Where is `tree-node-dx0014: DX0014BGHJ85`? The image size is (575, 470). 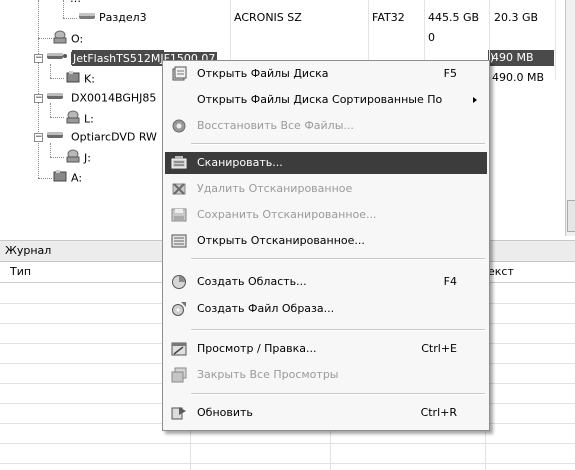
tree-node-dx0014: DX0014BGHJ85 is located at coordinates (101, 98).